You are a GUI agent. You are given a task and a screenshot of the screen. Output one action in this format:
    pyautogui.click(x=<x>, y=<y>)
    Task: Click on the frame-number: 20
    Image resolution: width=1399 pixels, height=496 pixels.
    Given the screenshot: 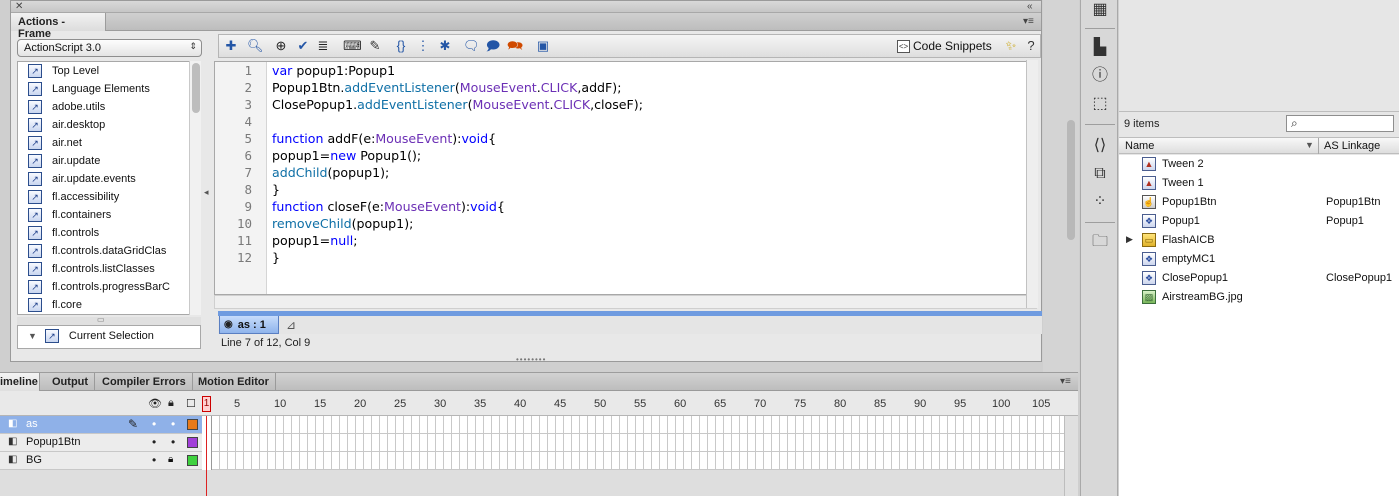 What is the action you would take?
    pyautogui.click(x=360, y=404)
    